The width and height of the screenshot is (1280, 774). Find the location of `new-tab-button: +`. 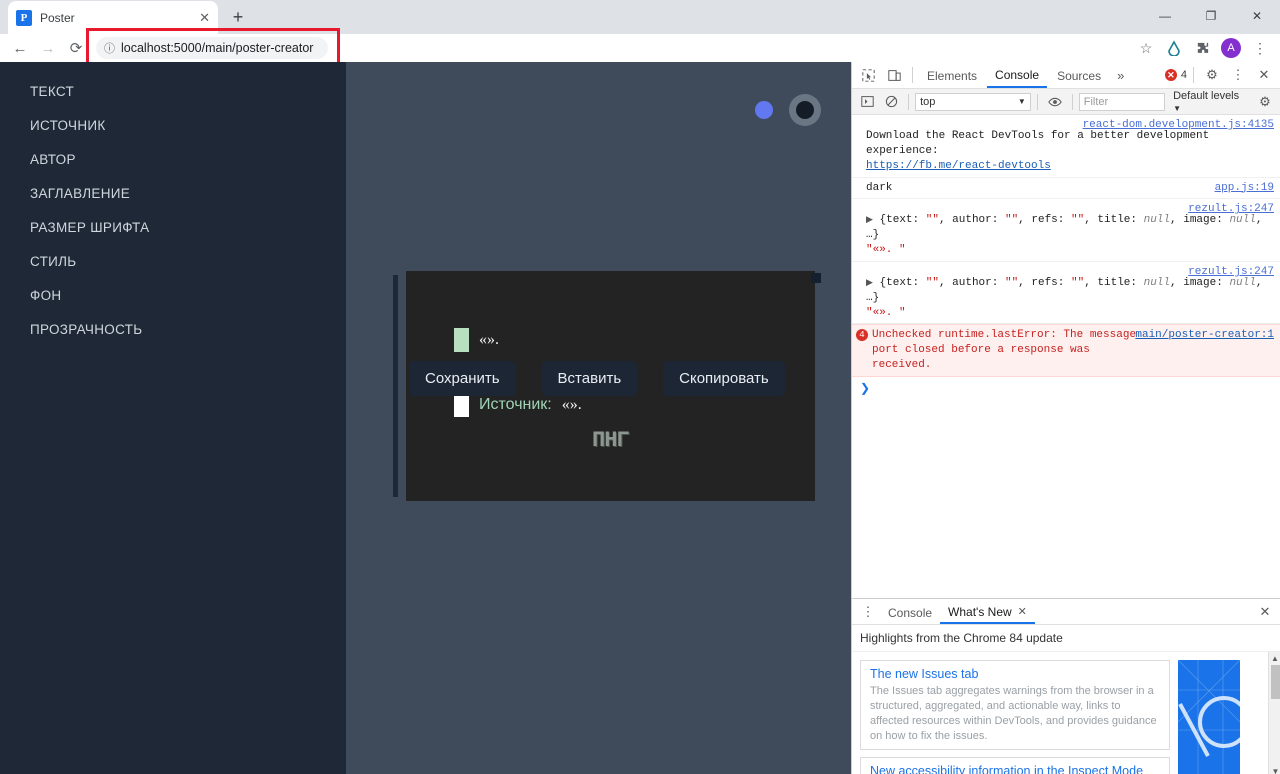

new-tab-button: + is located at coordinates (238, 17).